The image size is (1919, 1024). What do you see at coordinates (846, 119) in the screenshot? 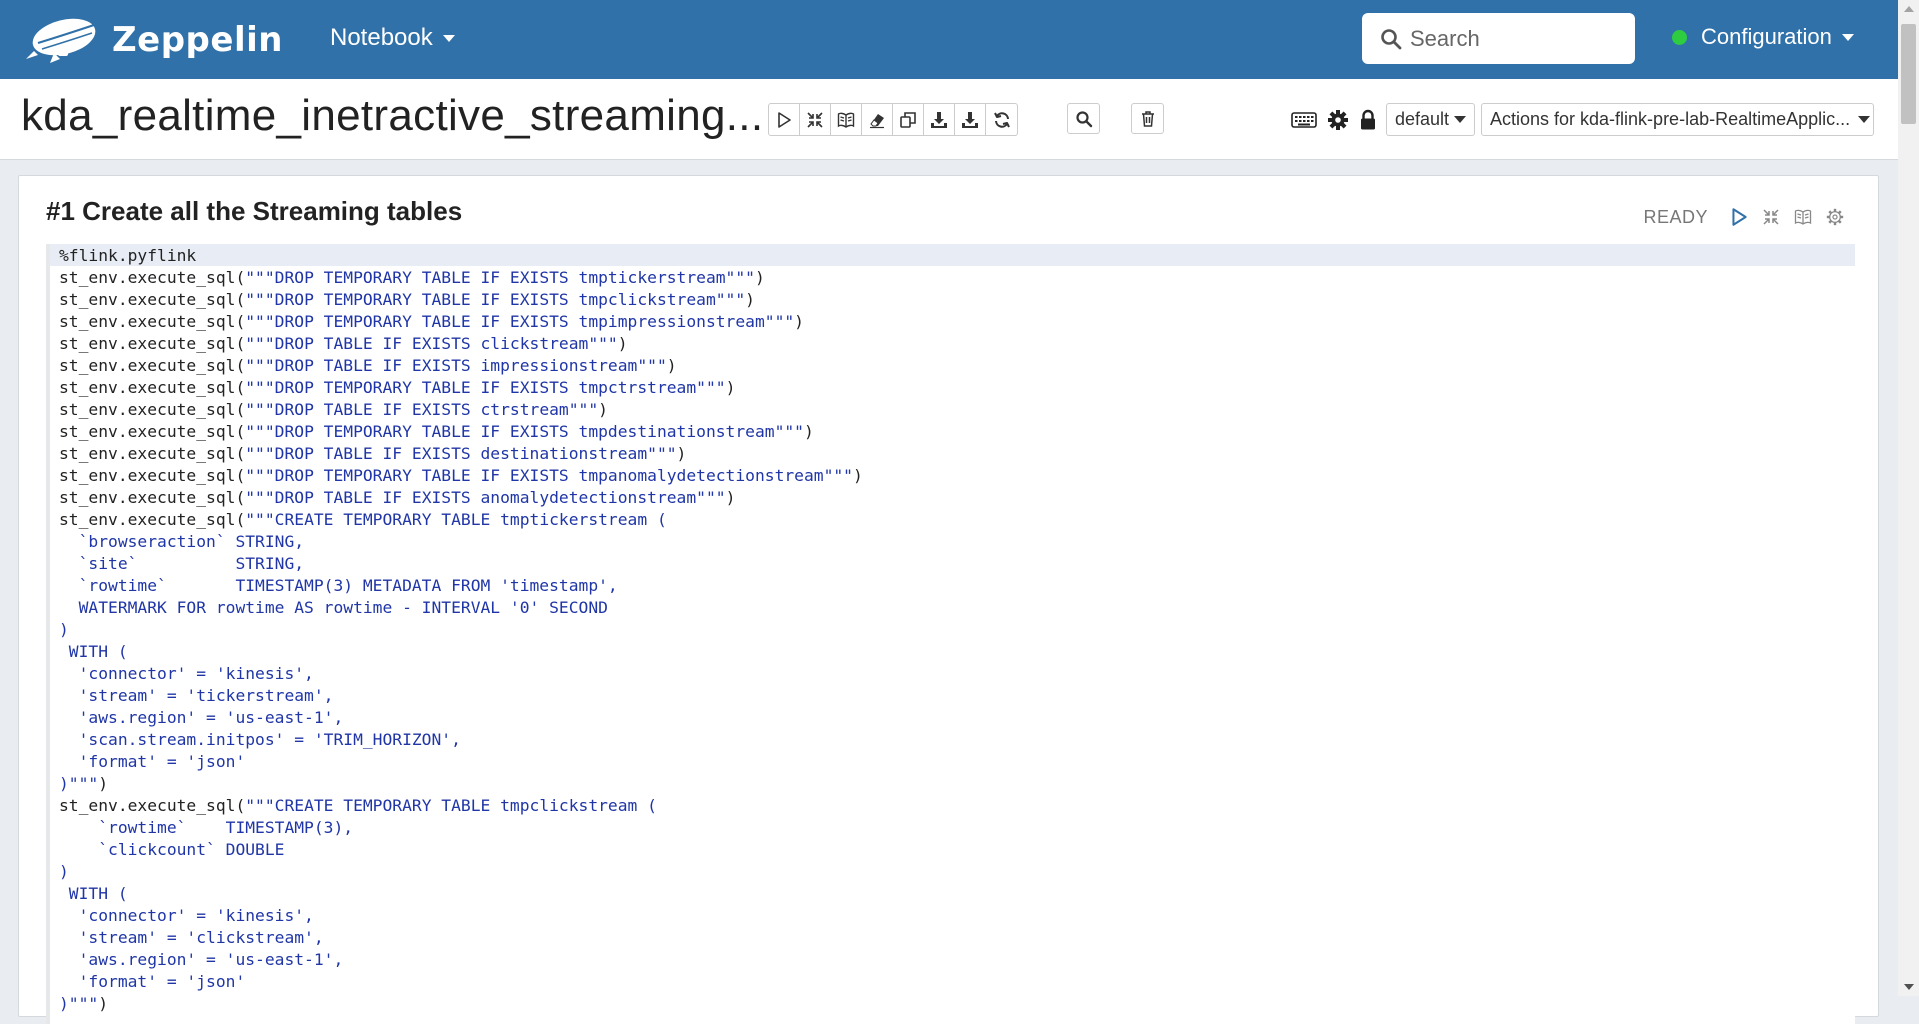
I see `hide-output-button` at bounding box center [846, 119].